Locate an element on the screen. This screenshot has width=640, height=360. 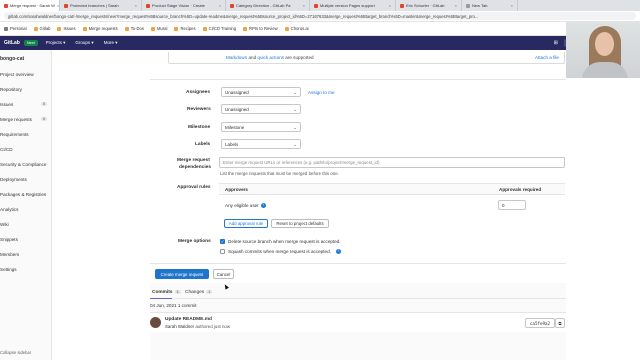
next-badge: Next is located at coordinates (30, 43).